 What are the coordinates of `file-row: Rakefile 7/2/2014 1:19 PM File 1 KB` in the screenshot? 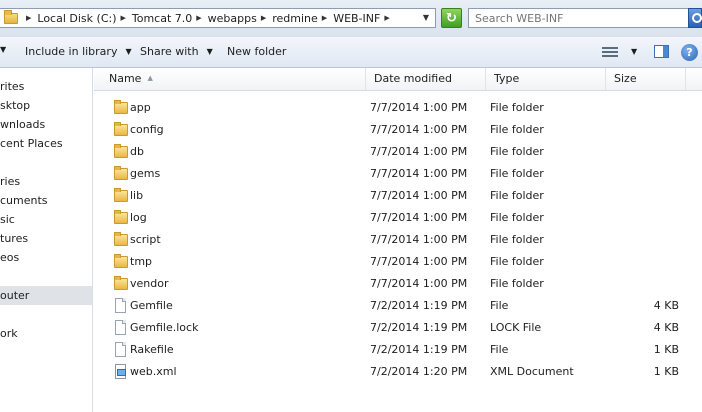 It's located at (398, 350).